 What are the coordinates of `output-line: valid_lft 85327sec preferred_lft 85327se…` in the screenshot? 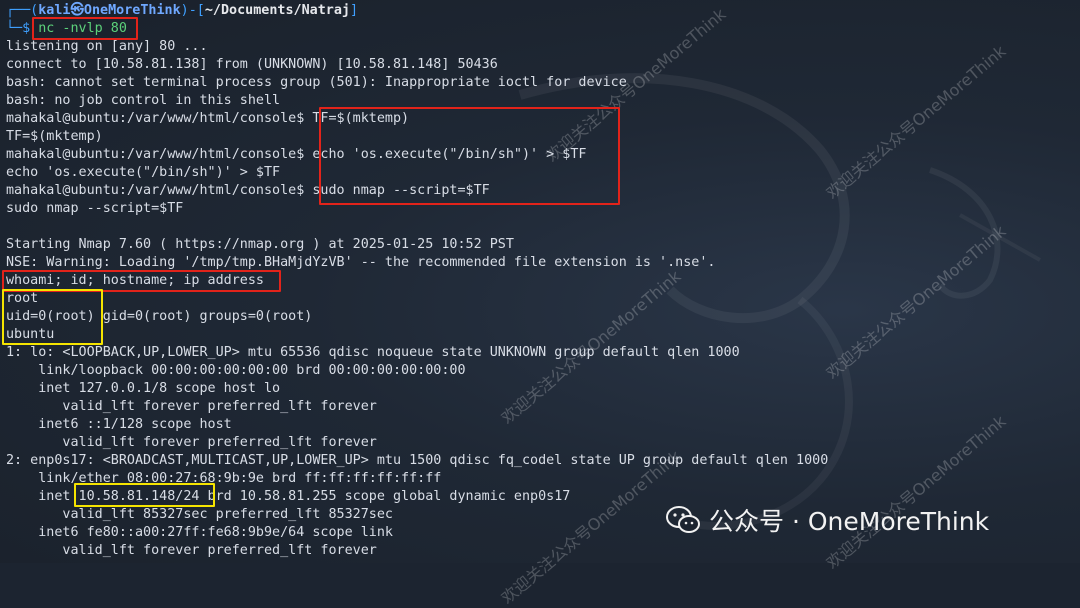 It's located at (199, 514).